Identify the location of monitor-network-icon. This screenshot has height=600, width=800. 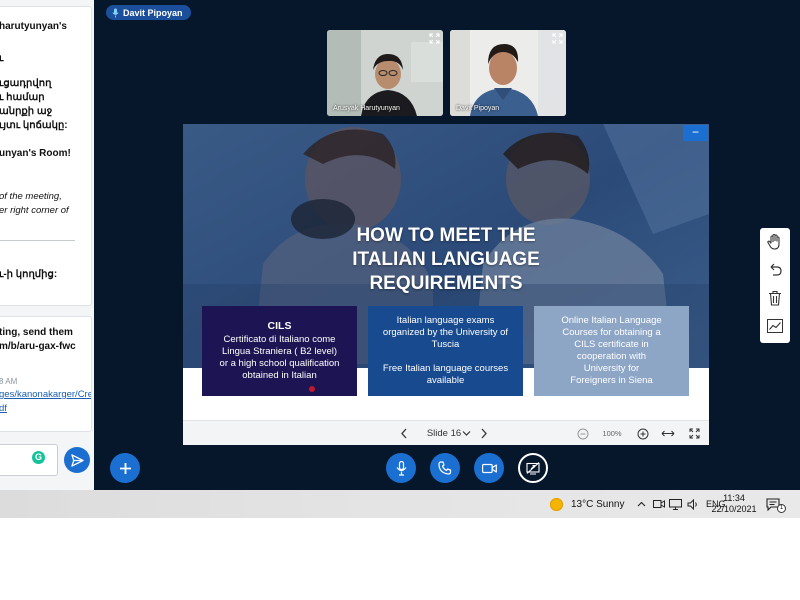
(675, 504).